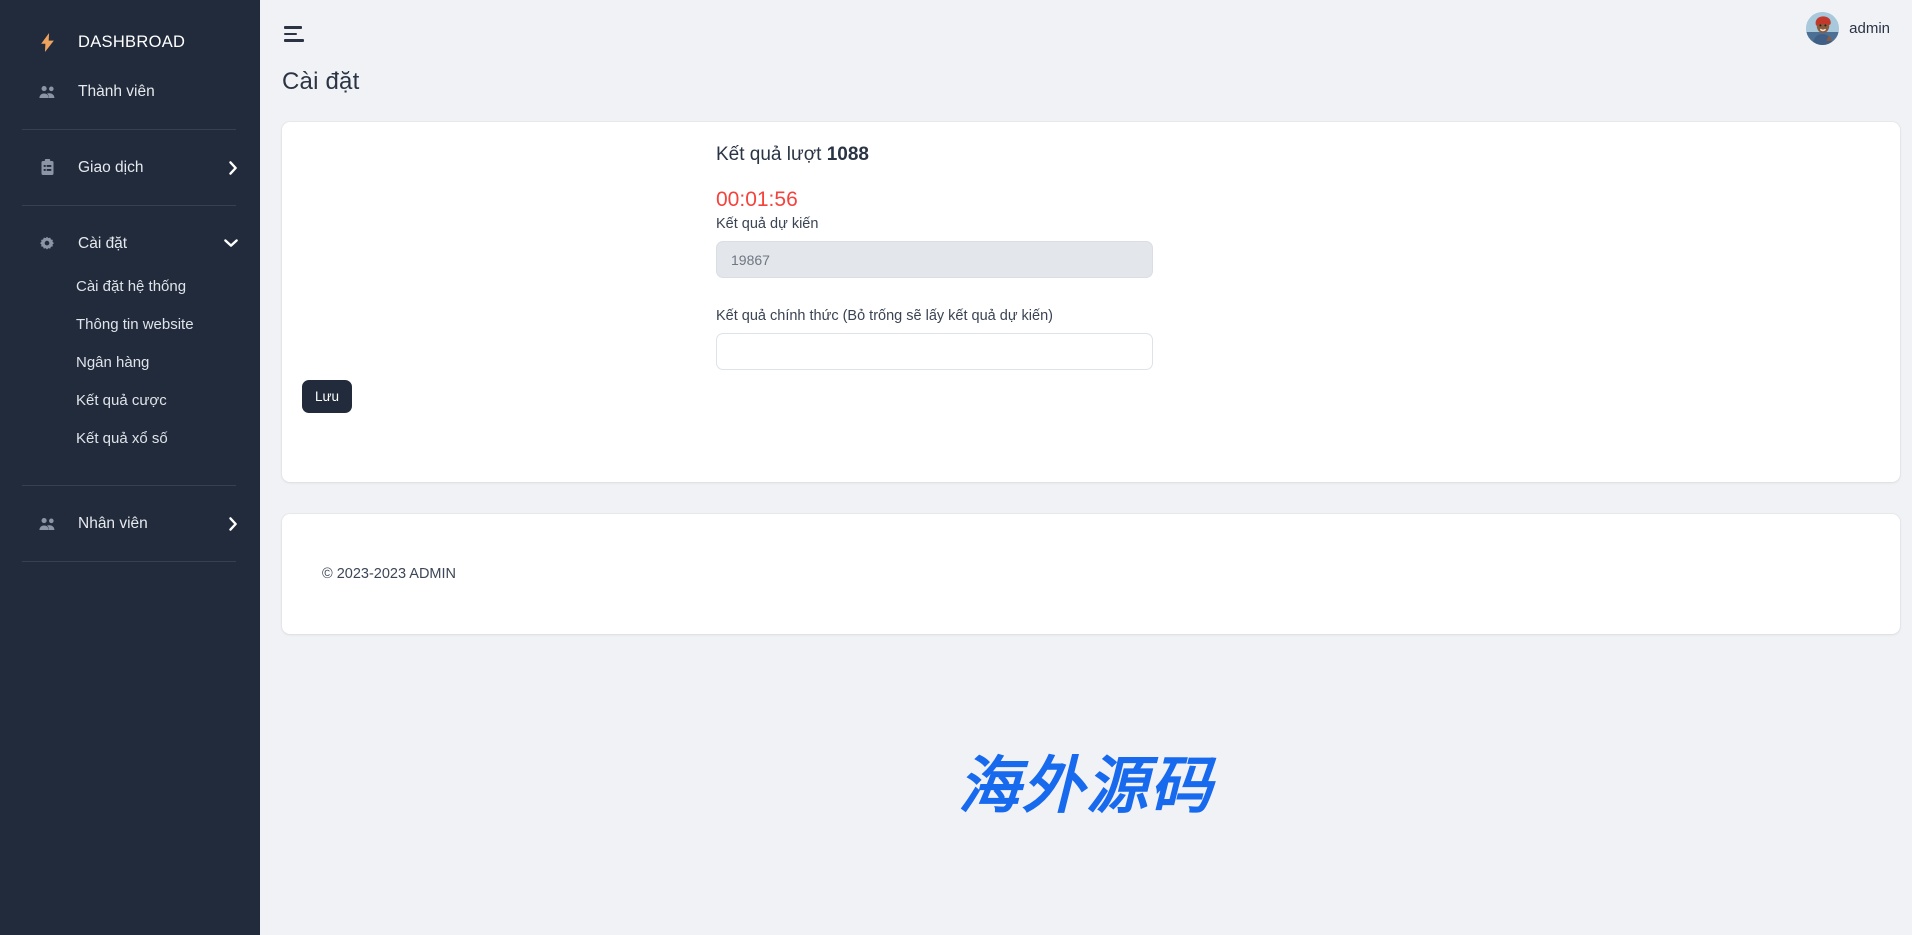 This screenshot has height=935, width=1912. I want to click on sidebar-item-label: Cài đặt, so click(103, 243).